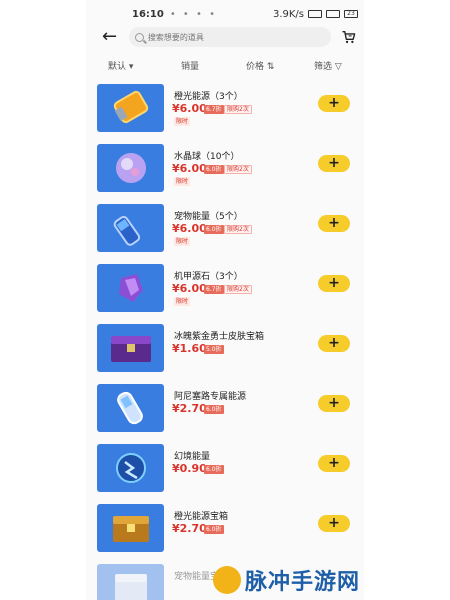 The width and height of the screenshot is (450, 600). I want to click on discount-badge: 5.0折, so click(214, 349).